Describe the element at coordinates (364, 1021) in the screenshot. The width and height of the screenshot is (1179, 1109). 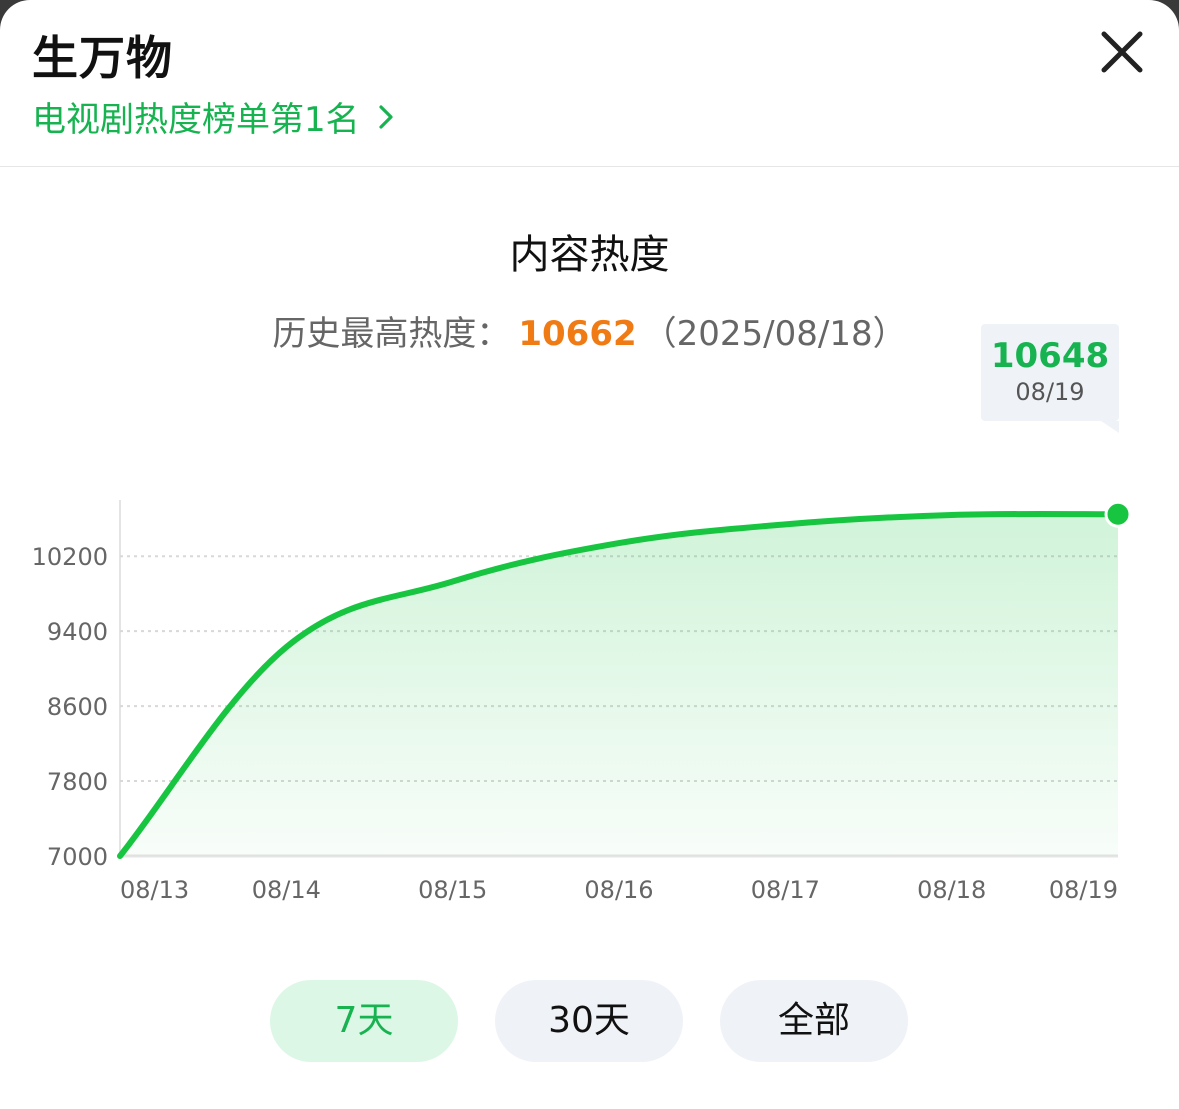
I see `tab-7-days: 7天` at that location.